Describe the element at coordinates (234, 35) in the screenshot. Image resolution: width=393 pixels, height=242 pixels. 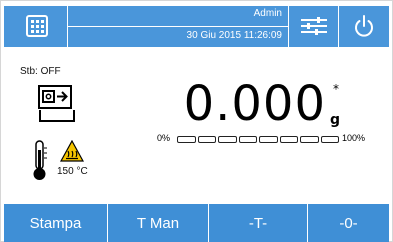
I see `datetime-label: 30 Giu 2015 11:26:09` at that location.